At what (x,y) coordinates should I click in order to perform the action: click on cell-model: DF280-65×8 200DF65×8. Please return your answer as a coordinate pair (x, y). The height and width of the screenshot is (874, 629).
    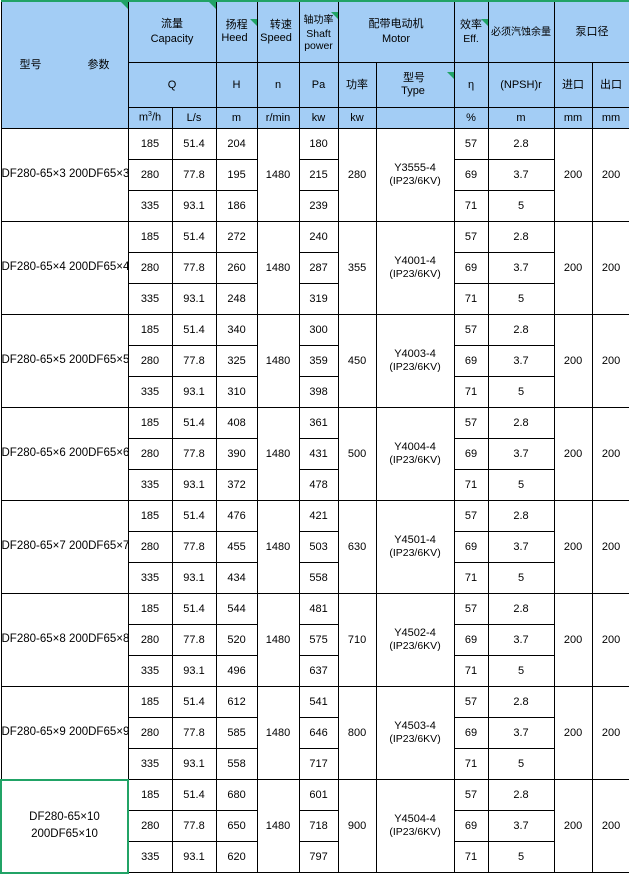
    Looking at the image, I should click on (64, 640).